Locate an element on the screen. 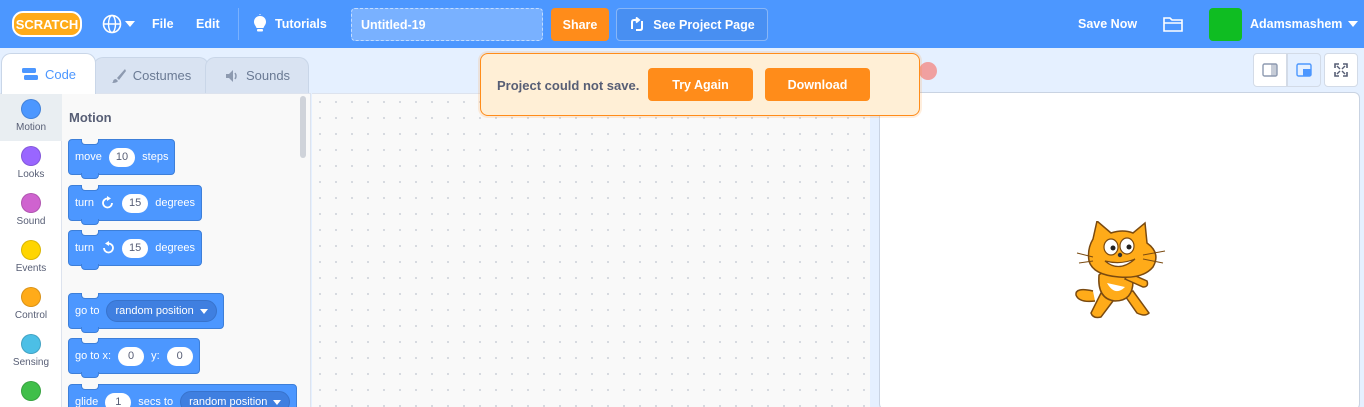 This screenshot has width=1364, height=407. tab-sounds-label: Sounds is located at coordinates (268, 75).